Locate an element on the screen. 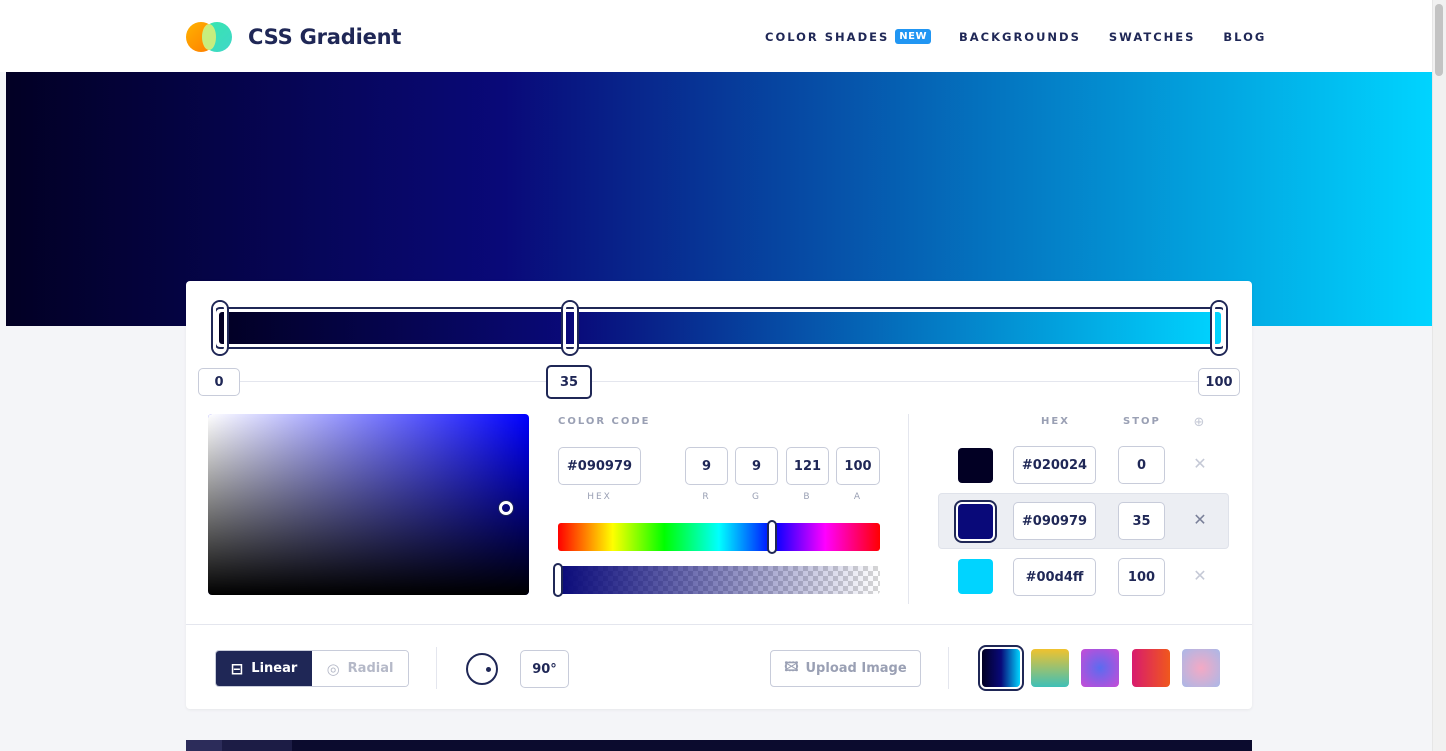 The image size is (1446, 751). linear-label: Linear is located at coordinates (274, 668).